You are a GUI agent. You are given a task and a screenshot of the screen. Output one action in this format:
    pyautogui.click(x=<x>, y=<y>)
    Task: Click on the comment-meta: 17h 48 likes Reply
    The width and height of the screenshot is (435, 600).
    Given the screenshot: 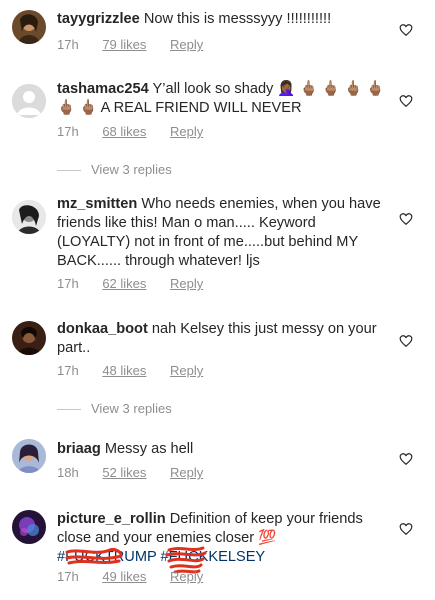 What is the action you would take?
    pyautogui.click(x=140, y=370)
    